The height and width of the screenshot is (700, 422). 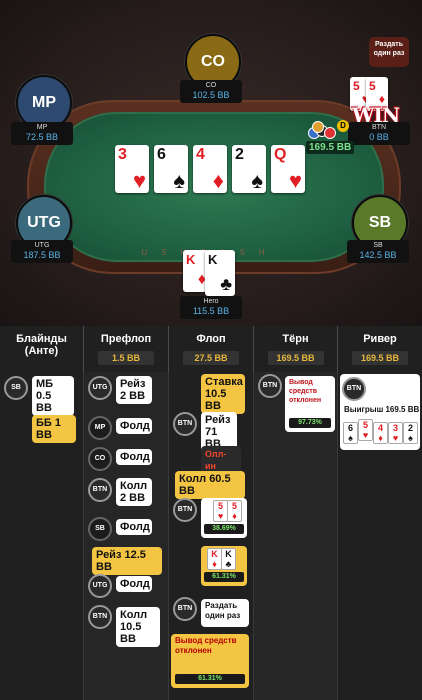 I want to click on blinds-sb-action: МБ 0.5 BB, so click(x=53, y=396).